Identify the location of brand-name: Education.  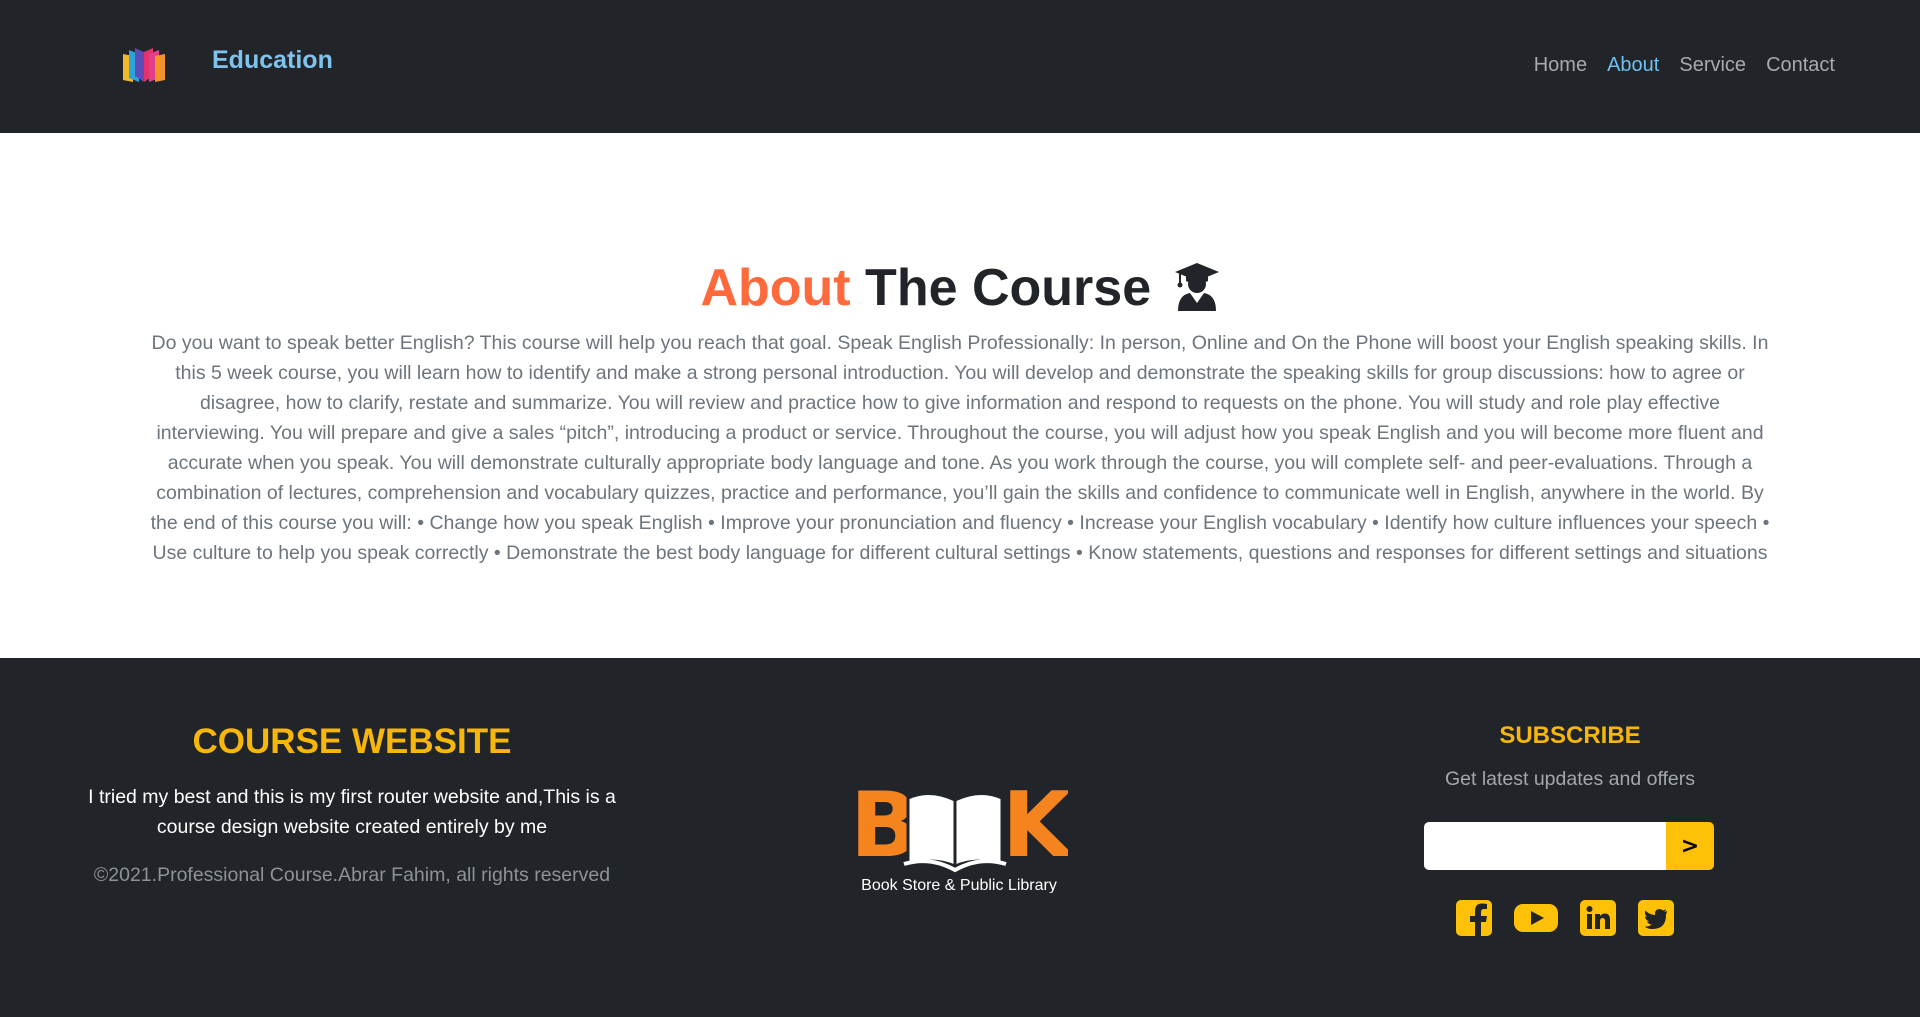
(272, 60).